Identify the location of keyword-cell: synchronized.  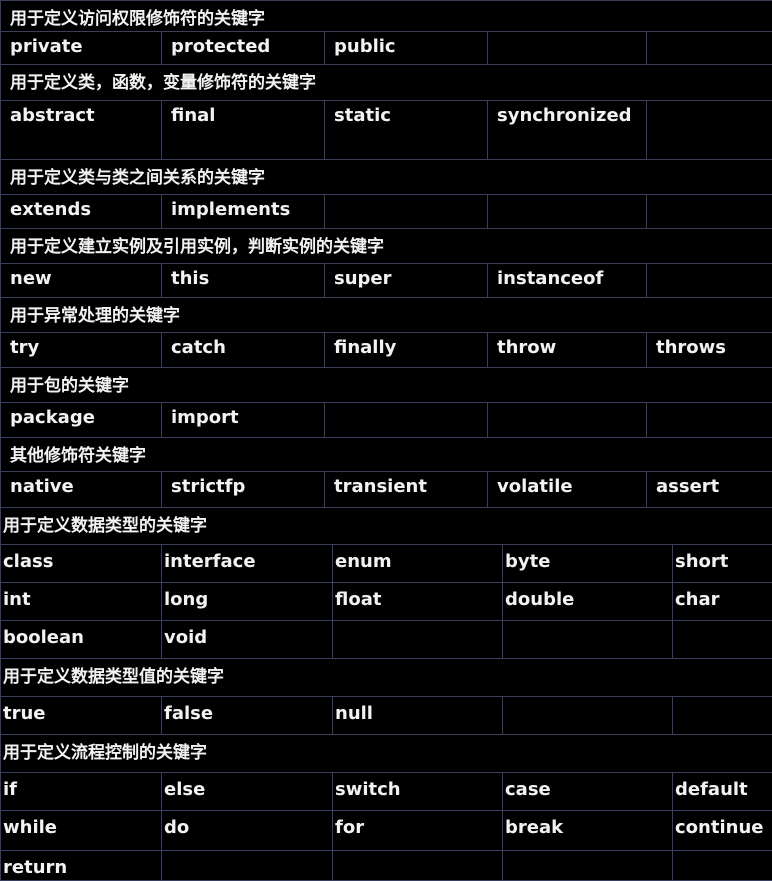
(567, 130).